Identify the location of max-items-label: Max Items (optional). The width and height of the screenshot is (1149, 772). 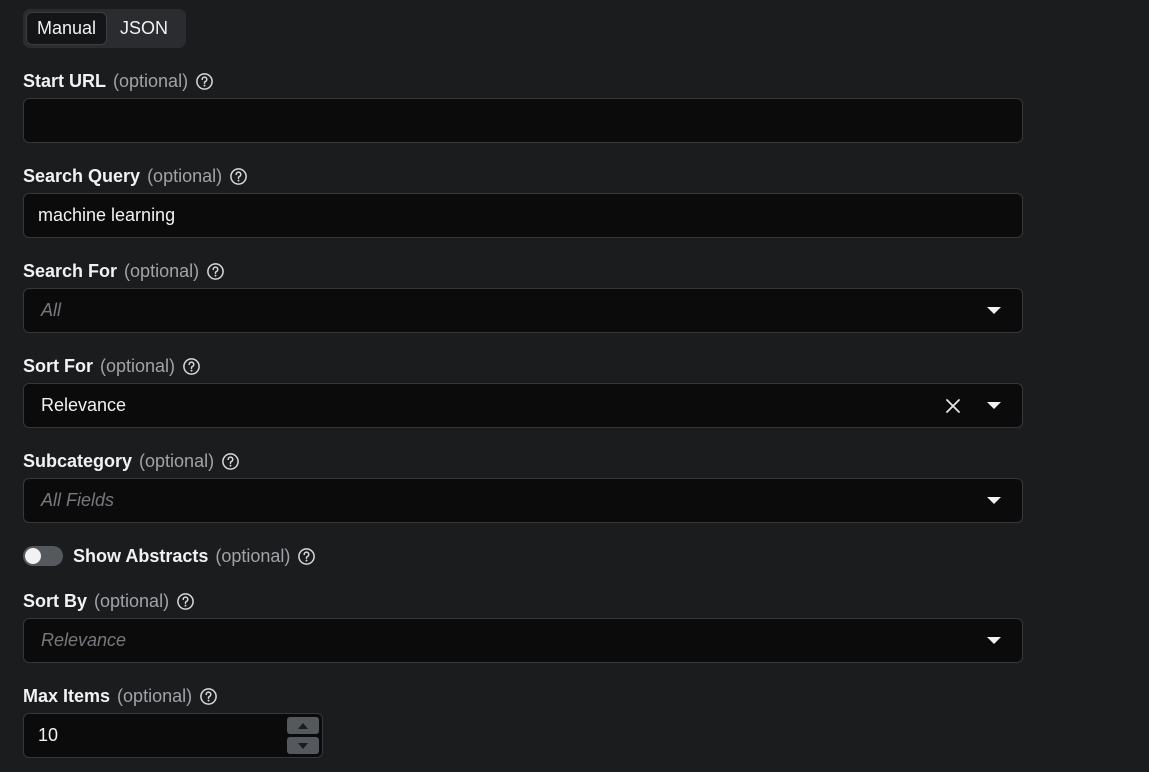
(120, 696).